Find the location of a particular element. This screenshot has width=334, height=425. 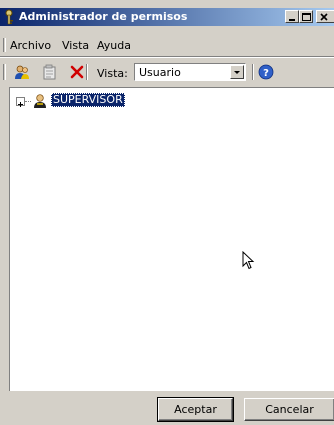

user-icon is located at coordinates (40, 101).